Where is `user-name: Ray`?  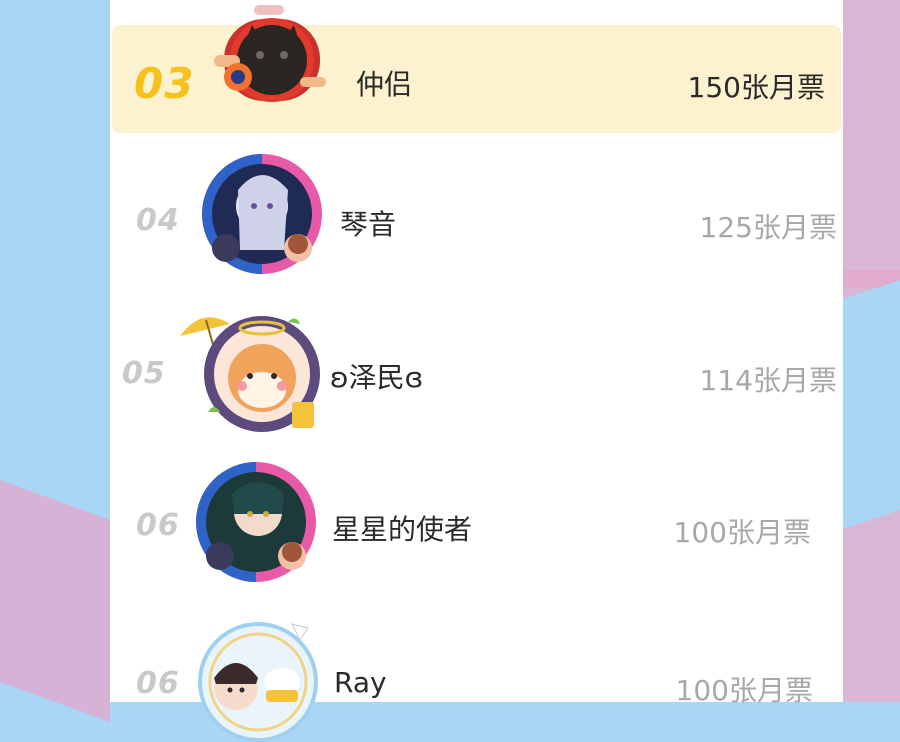 user-name: Ray is located at coordinates (360, 682).